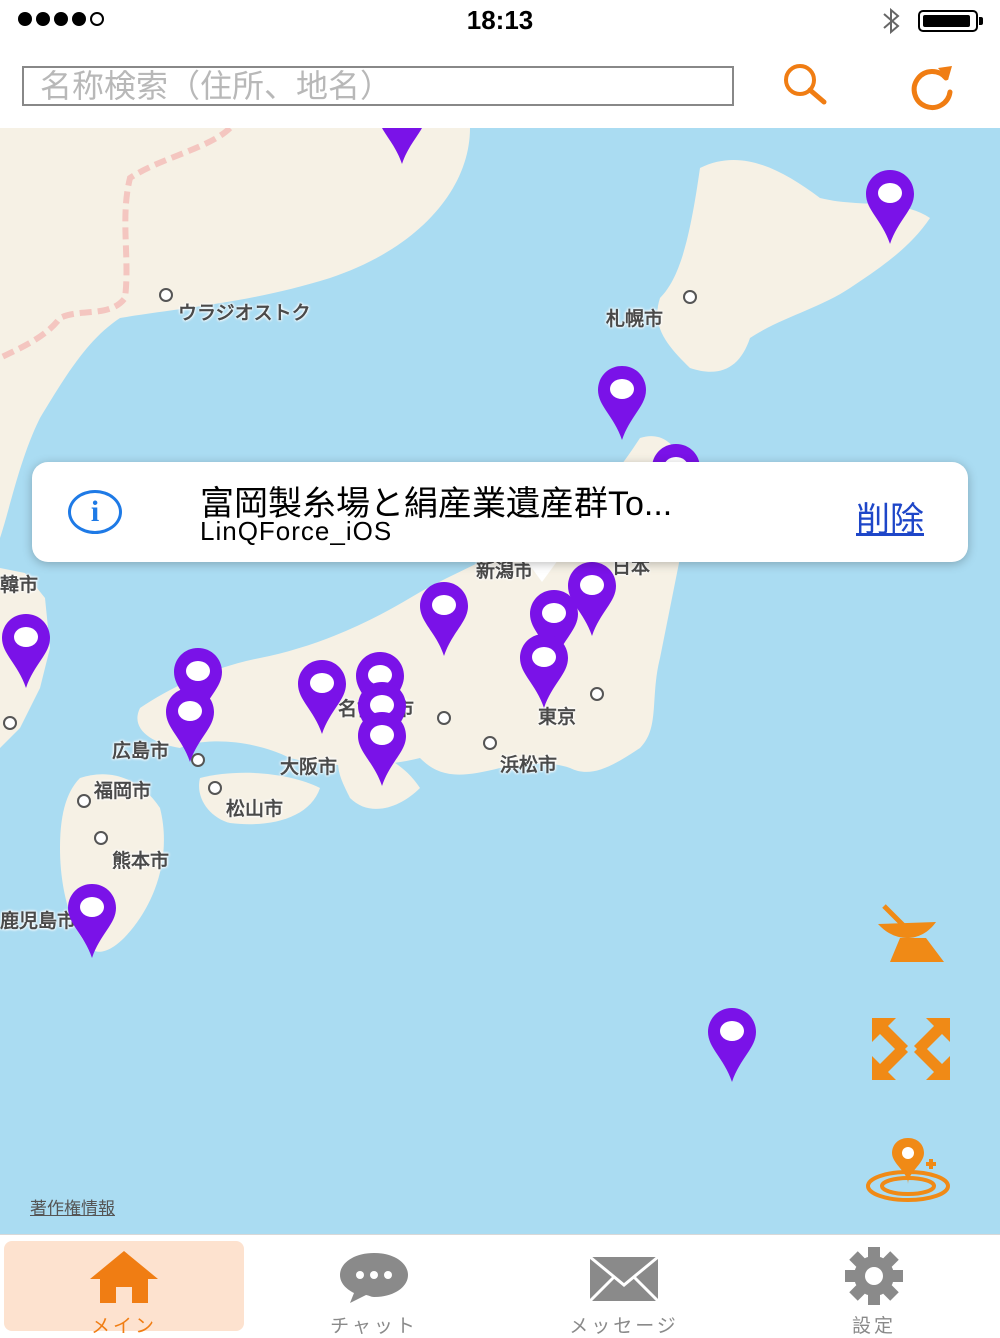 This screenshot has height=1338, width=1000. Describe the element at coordinates (141, 861) in the screenshot. I see `city-label: 熊本市` at that location.